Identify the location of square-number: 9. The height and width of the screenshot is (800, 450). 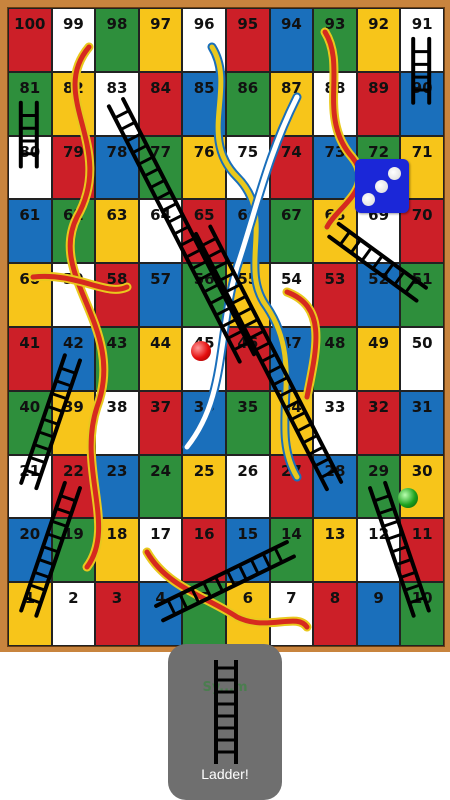
(378, 598).